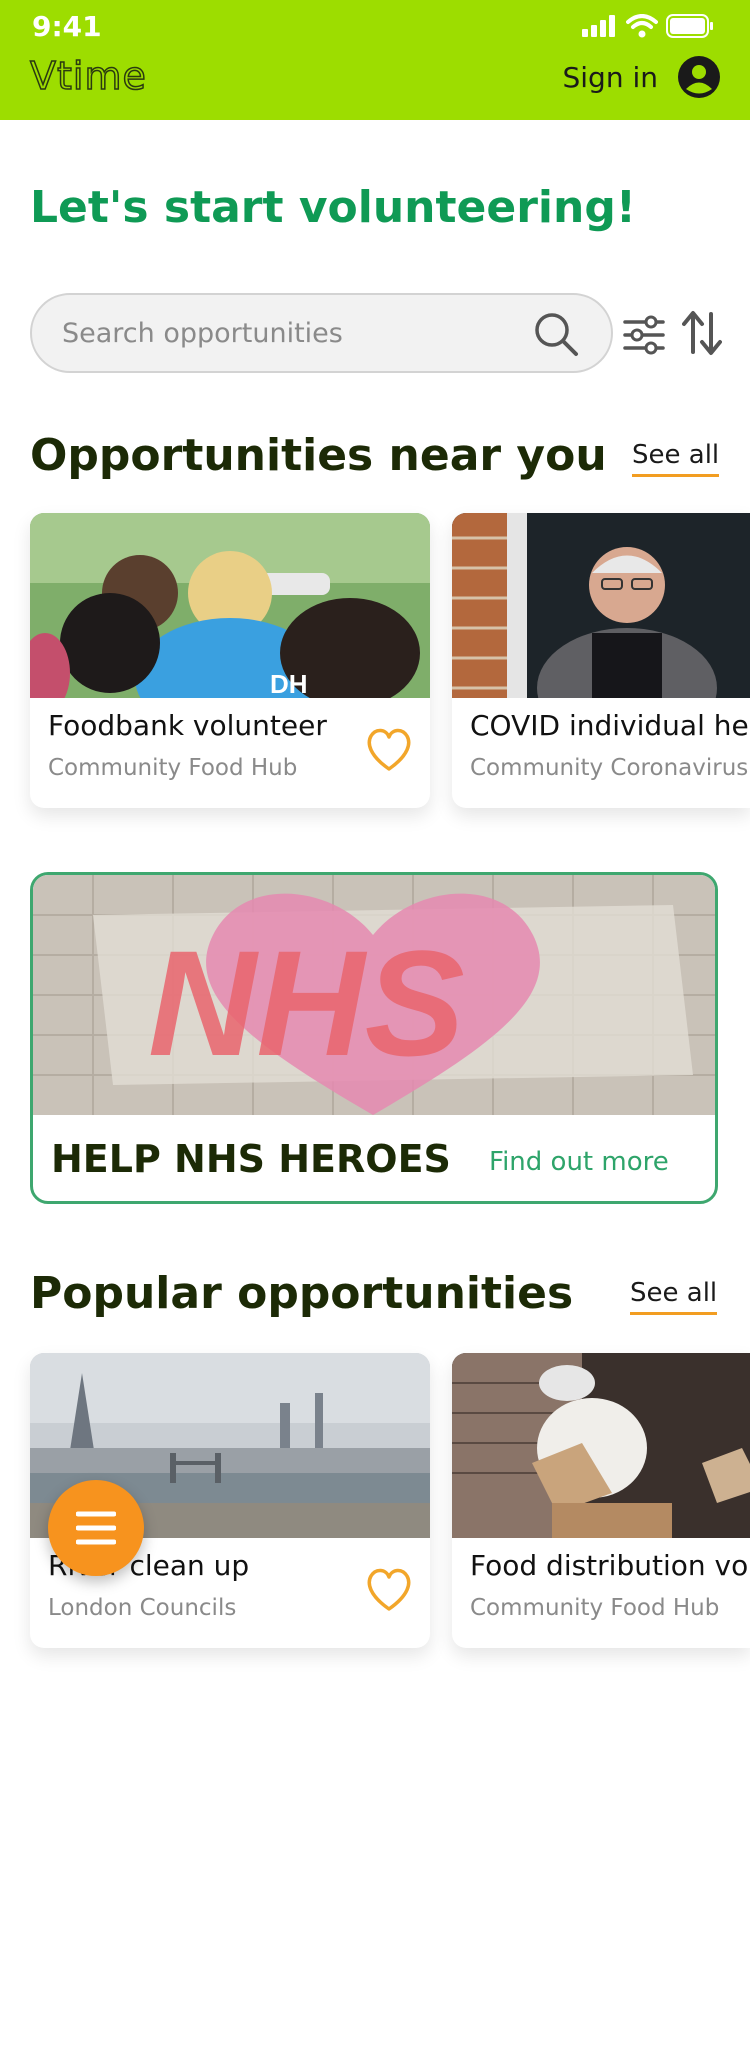  Describe the element at coordinates (676, 458) in the screenshot. I see `see-all-near-you-link: See all` at that location.